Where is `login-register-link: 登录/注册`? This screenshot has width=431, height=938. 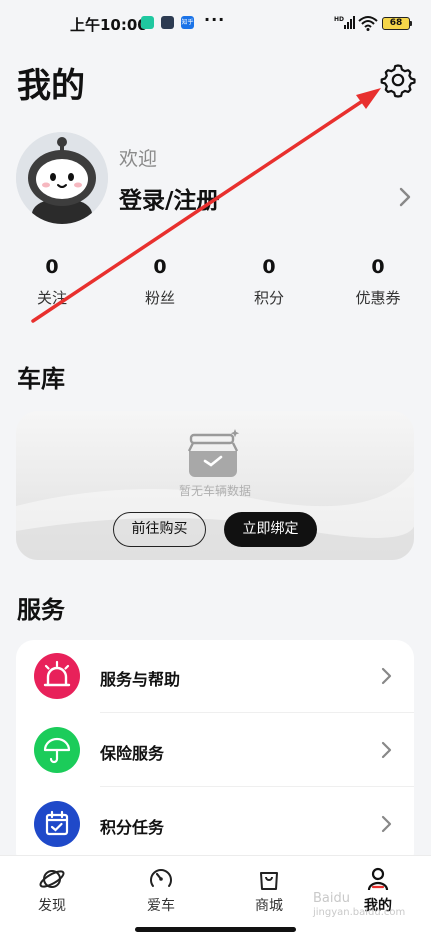
login-register-link: 登录/注册 is located at coordinates (169, 198).